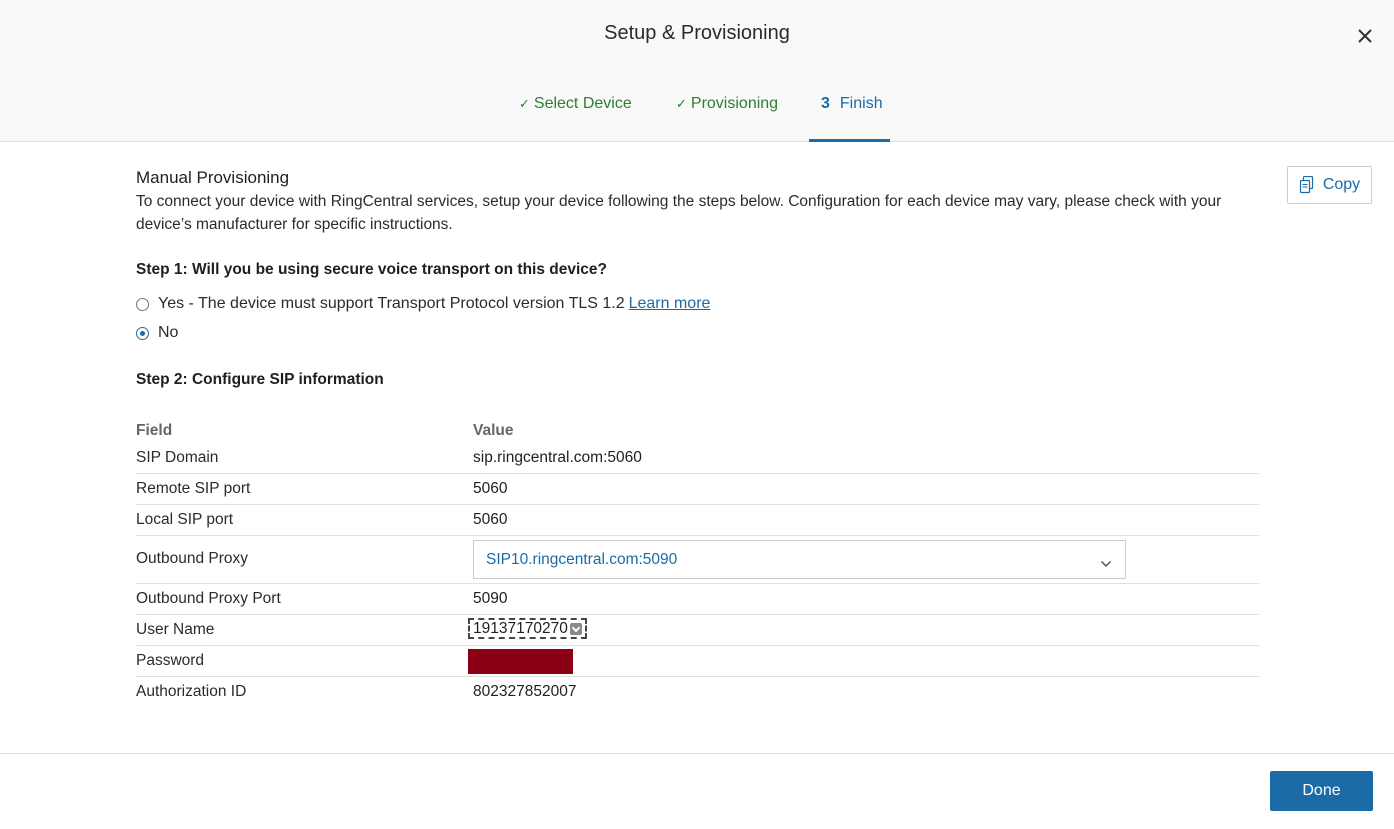 The width and height of the screenshot is (1394, 829). What do you see at coordinates (193, 488) in the screenshot?
I see `field-label: Remote SIP port` at bounding box center [193, 488].